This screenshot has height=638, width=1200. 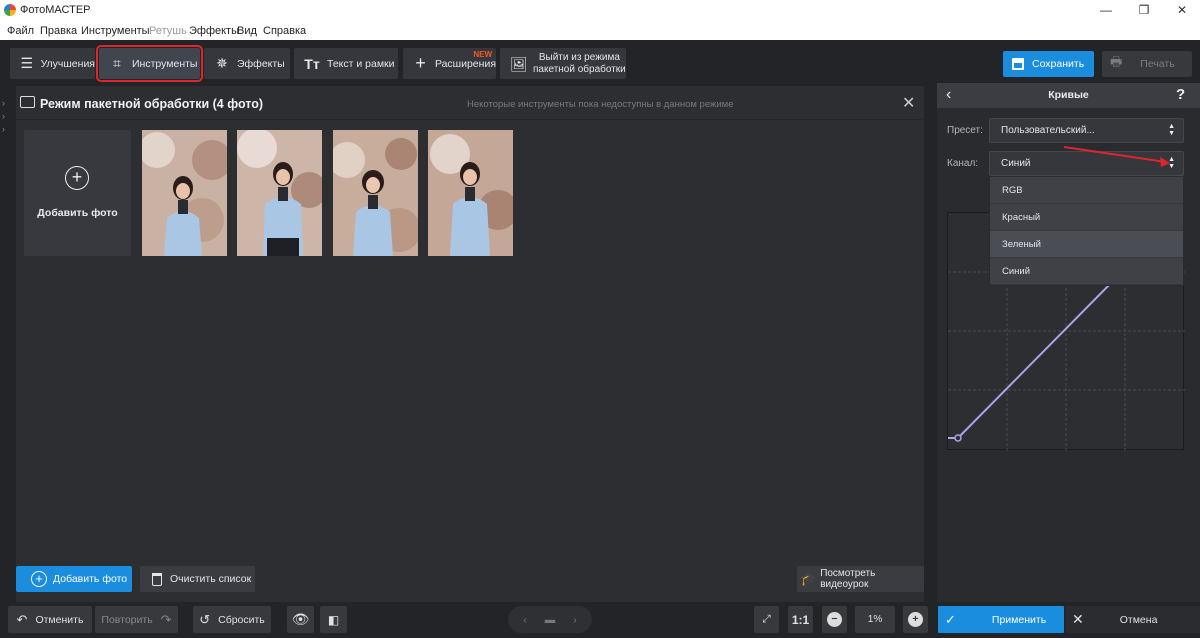 I want to click on zoom-in-button: +, so click(x=915, y=619).